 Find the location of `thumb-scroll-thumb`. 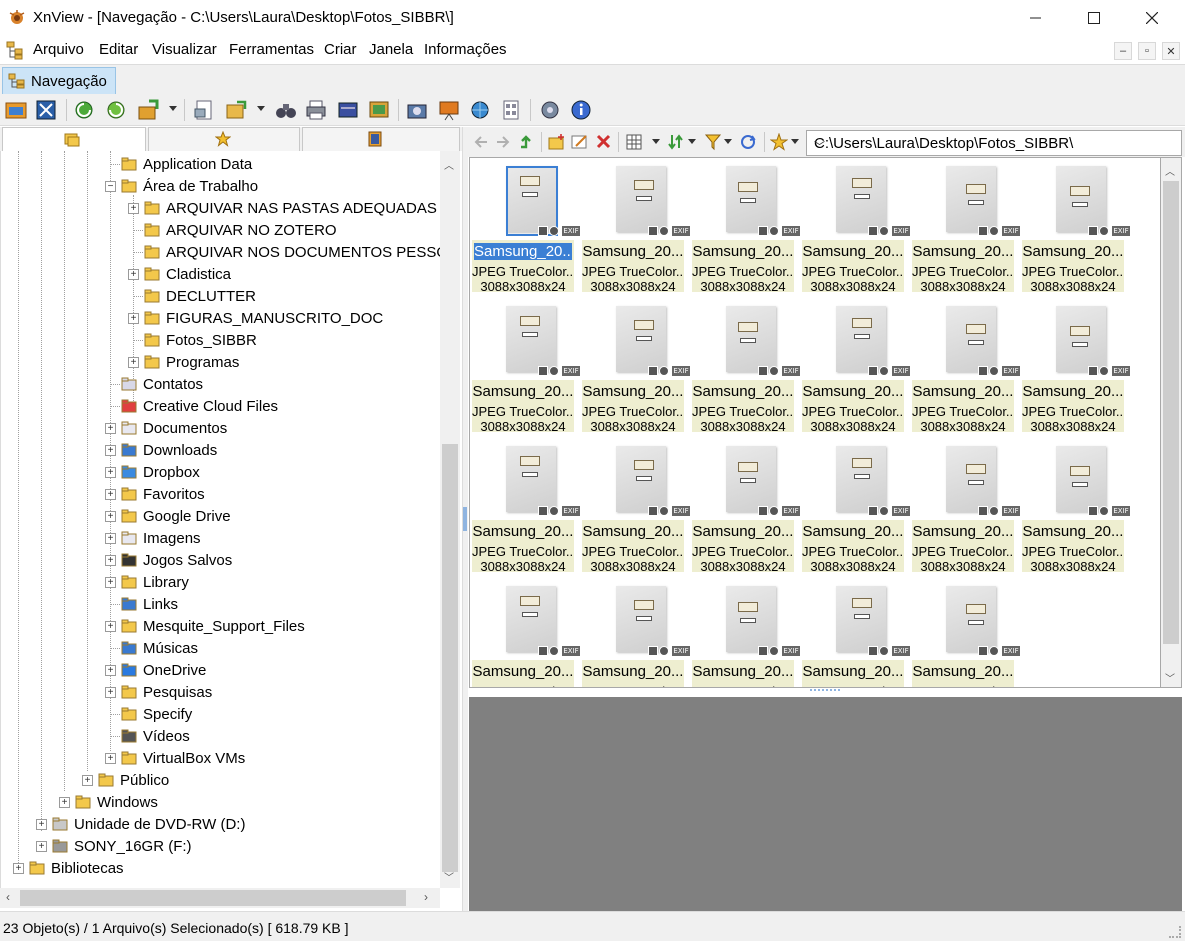

thumb-scroll-thumb is located at coordinates (1171, 412).